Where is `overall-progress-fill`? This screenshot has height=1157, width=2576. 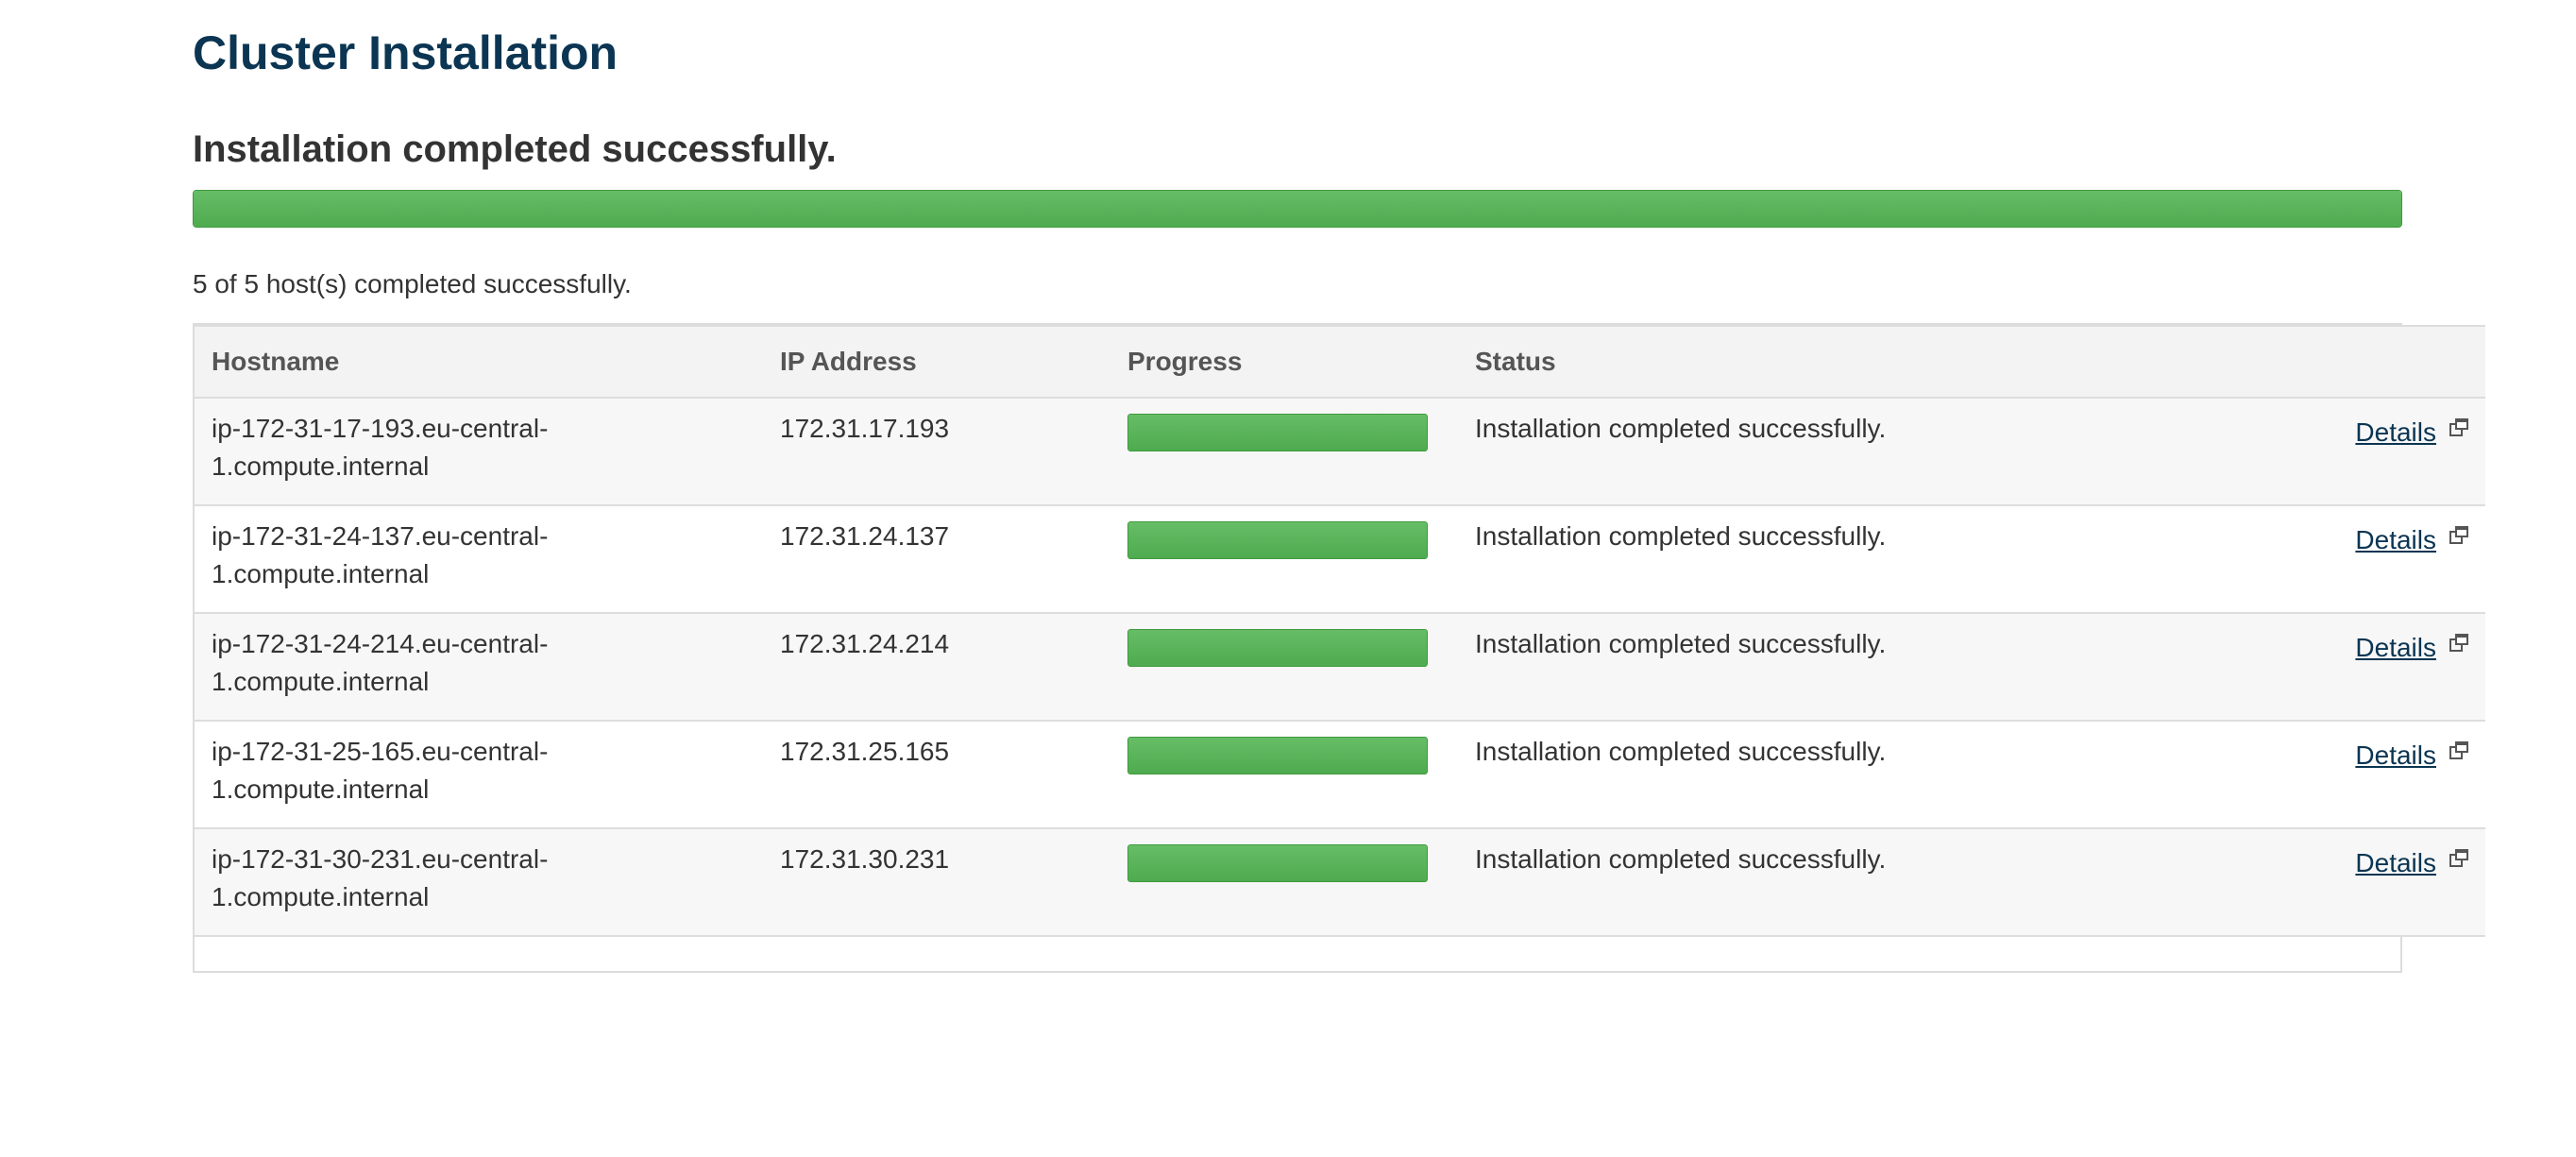
overall-progress-fill is located at coordinates (1297, 209).